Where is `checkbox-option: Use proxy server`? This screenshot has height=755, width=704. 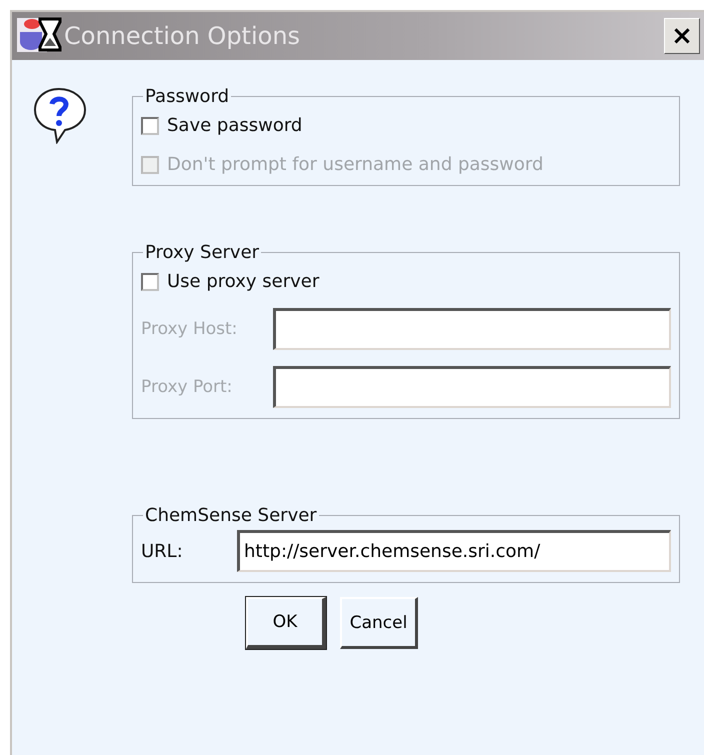 checkbox-option: Use proxy server is located at coordinates (406, 281).